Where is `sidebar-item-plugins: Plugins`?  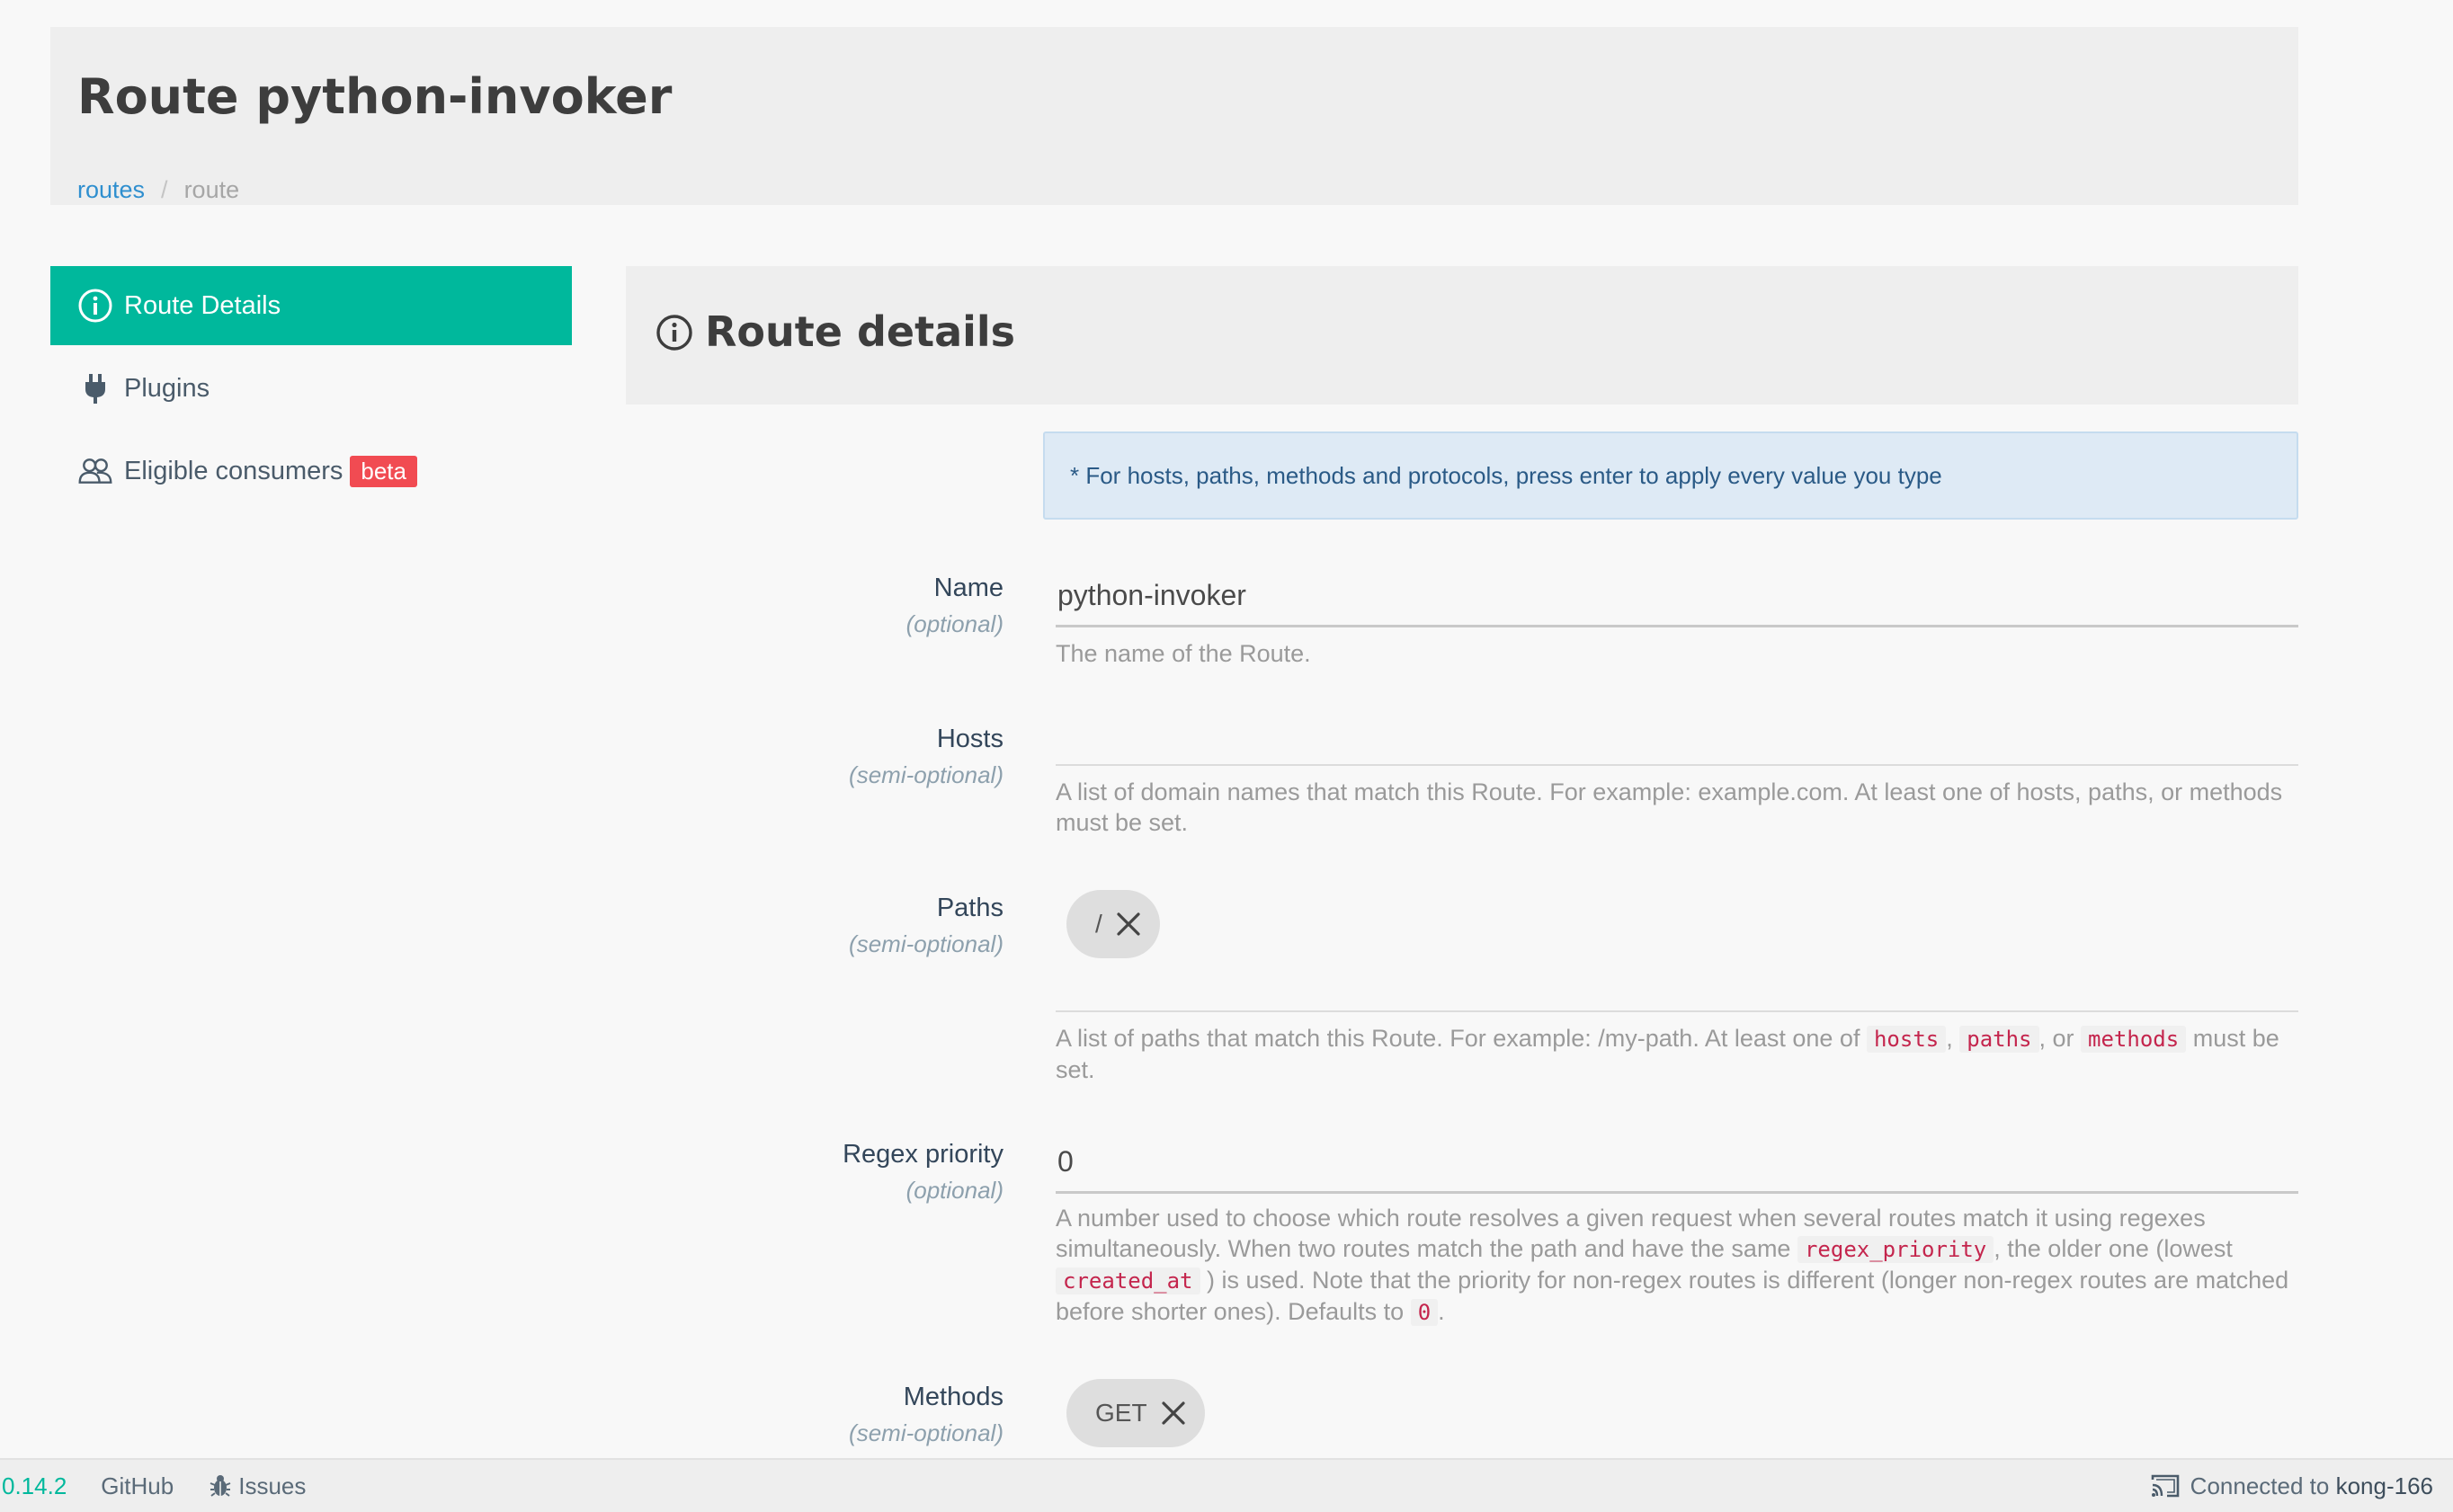
sidebar-item-plugins: Plugins is located at coordinates (311, 388).